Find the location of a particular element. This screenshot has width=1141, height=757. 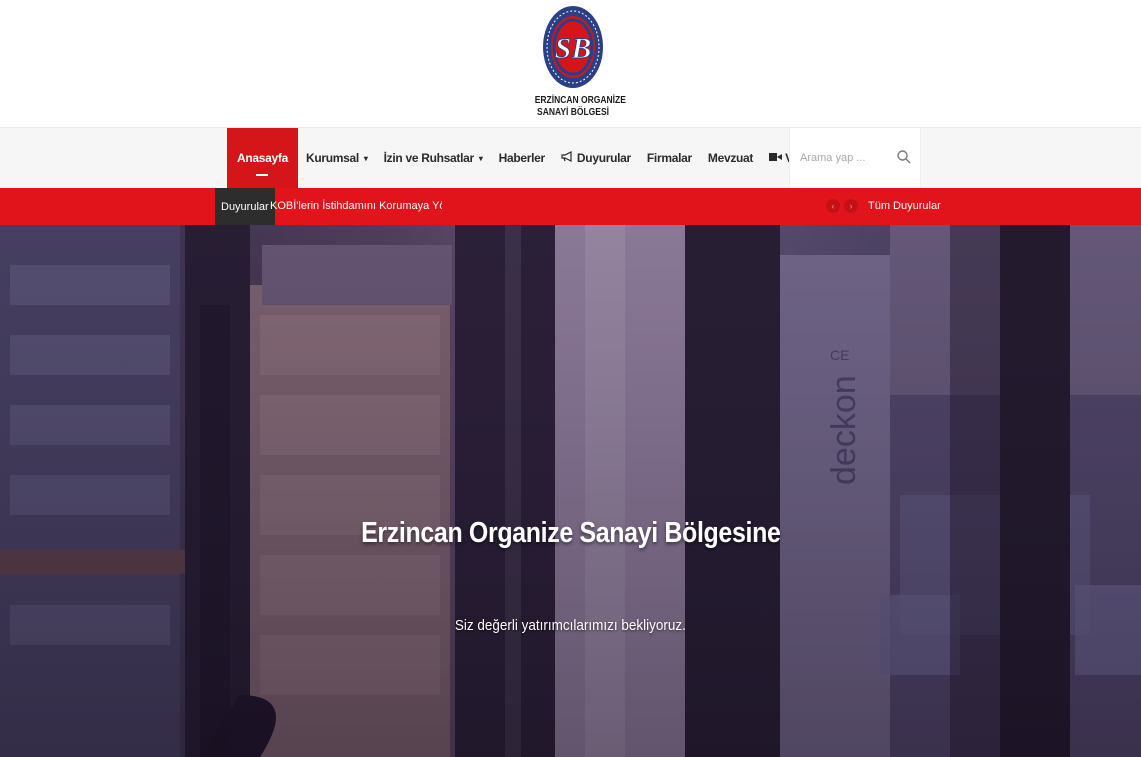

nav-item-anasayfa: Anasayfa is located at coordinates (262, 158).